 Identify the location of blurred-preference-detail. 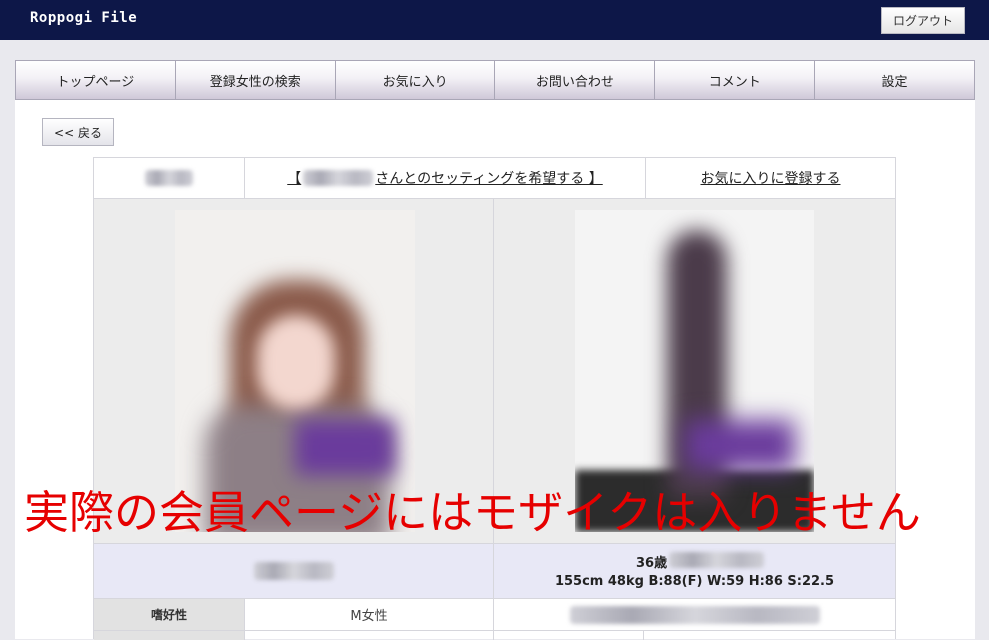
(694, 614).